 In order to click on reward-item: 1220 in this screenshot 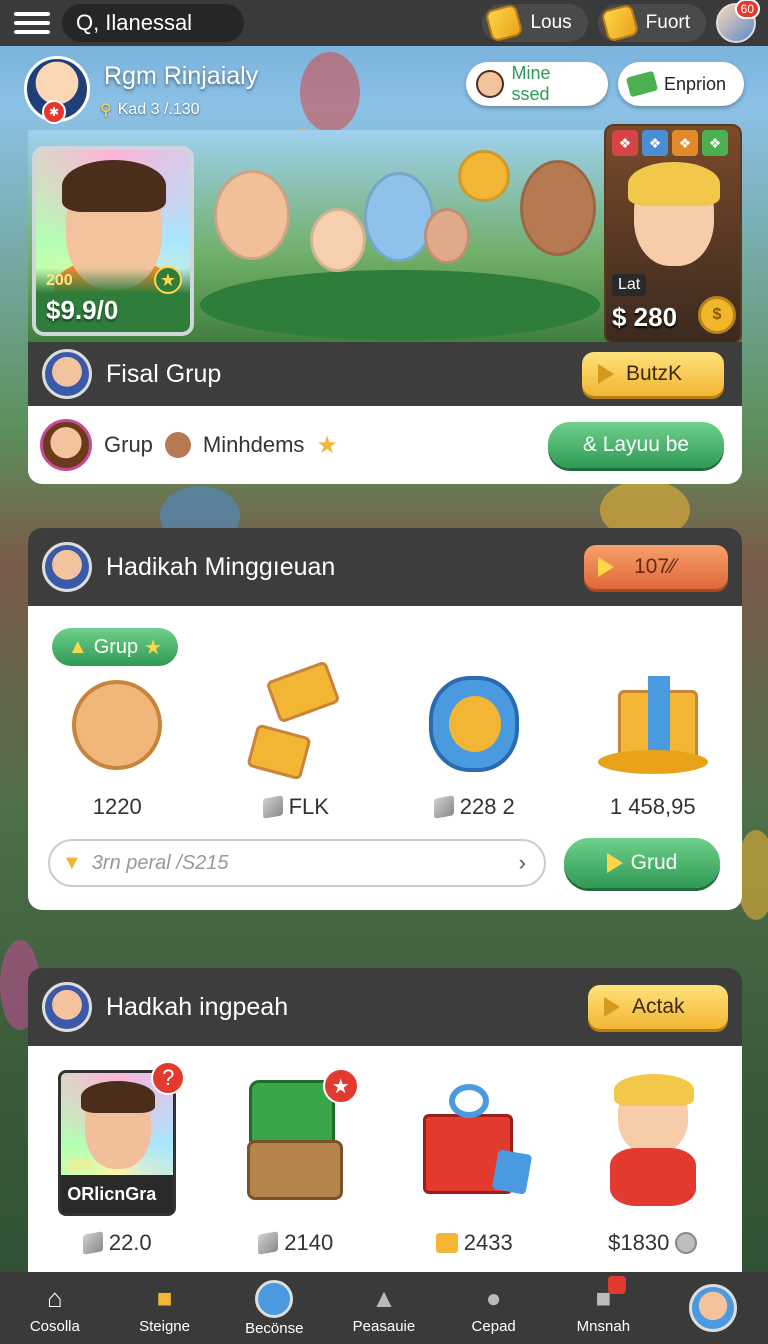, I will do `click(117, 745)`.